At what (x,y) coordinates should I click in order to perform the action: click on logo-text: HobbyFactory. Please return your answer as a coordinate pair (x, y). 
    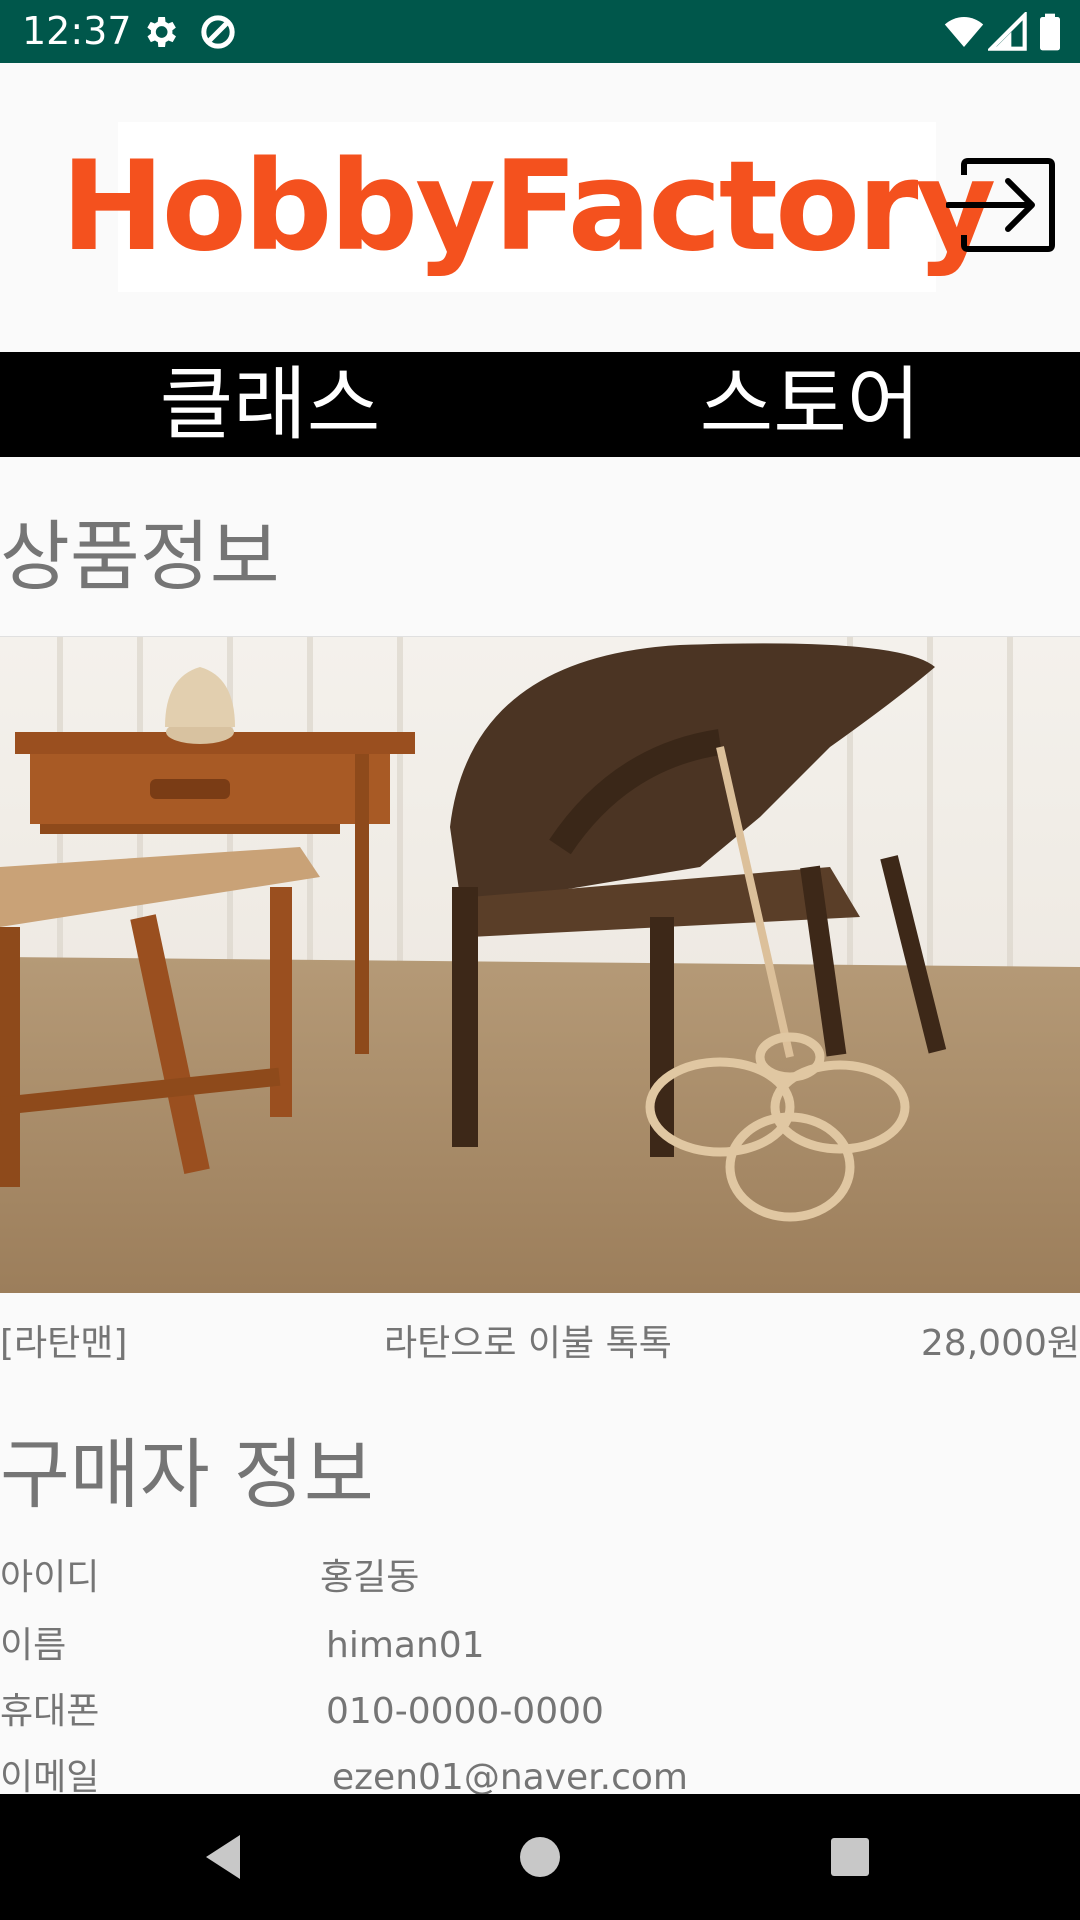
    Looking at the image, I should click on (528, 207).